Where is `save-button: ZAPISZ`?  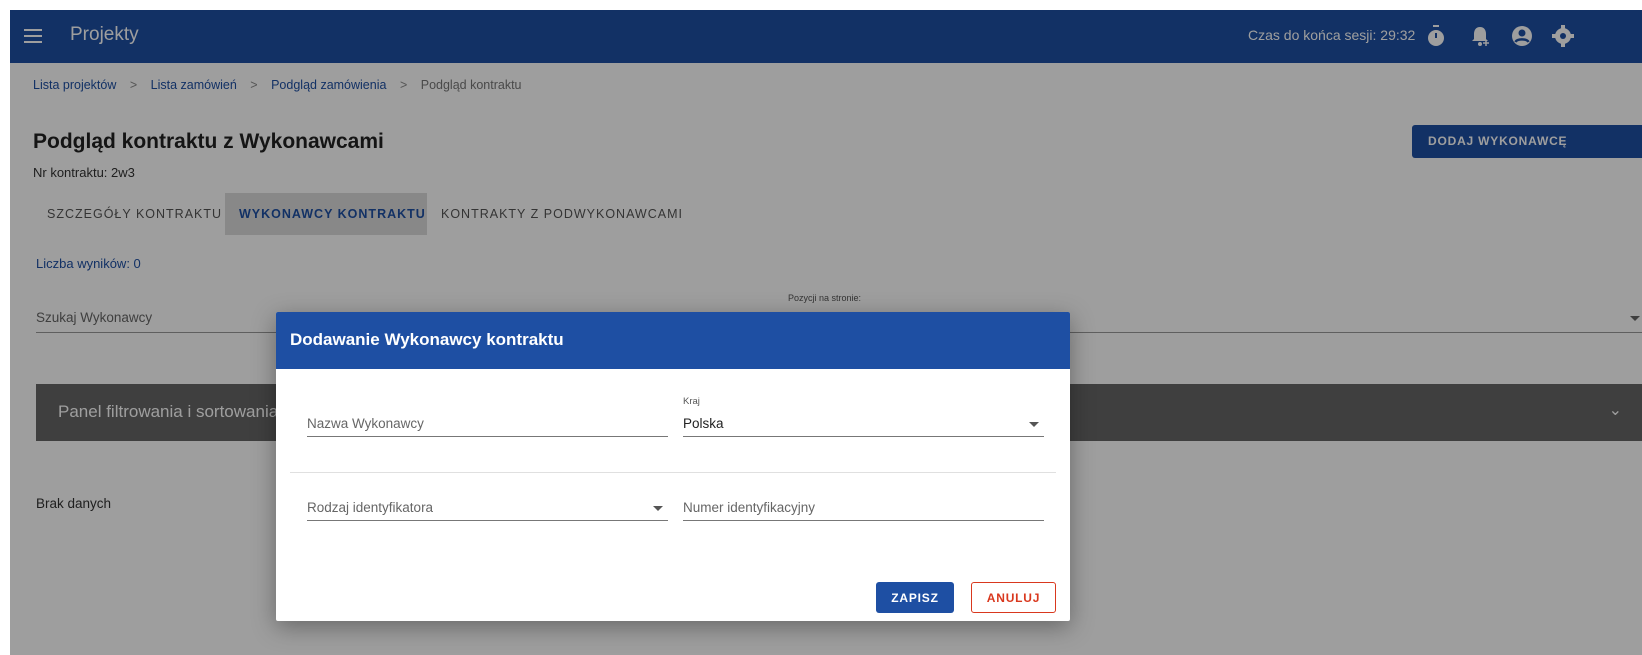 save-button: ZAPISZ is located at coordinates (915, 597).